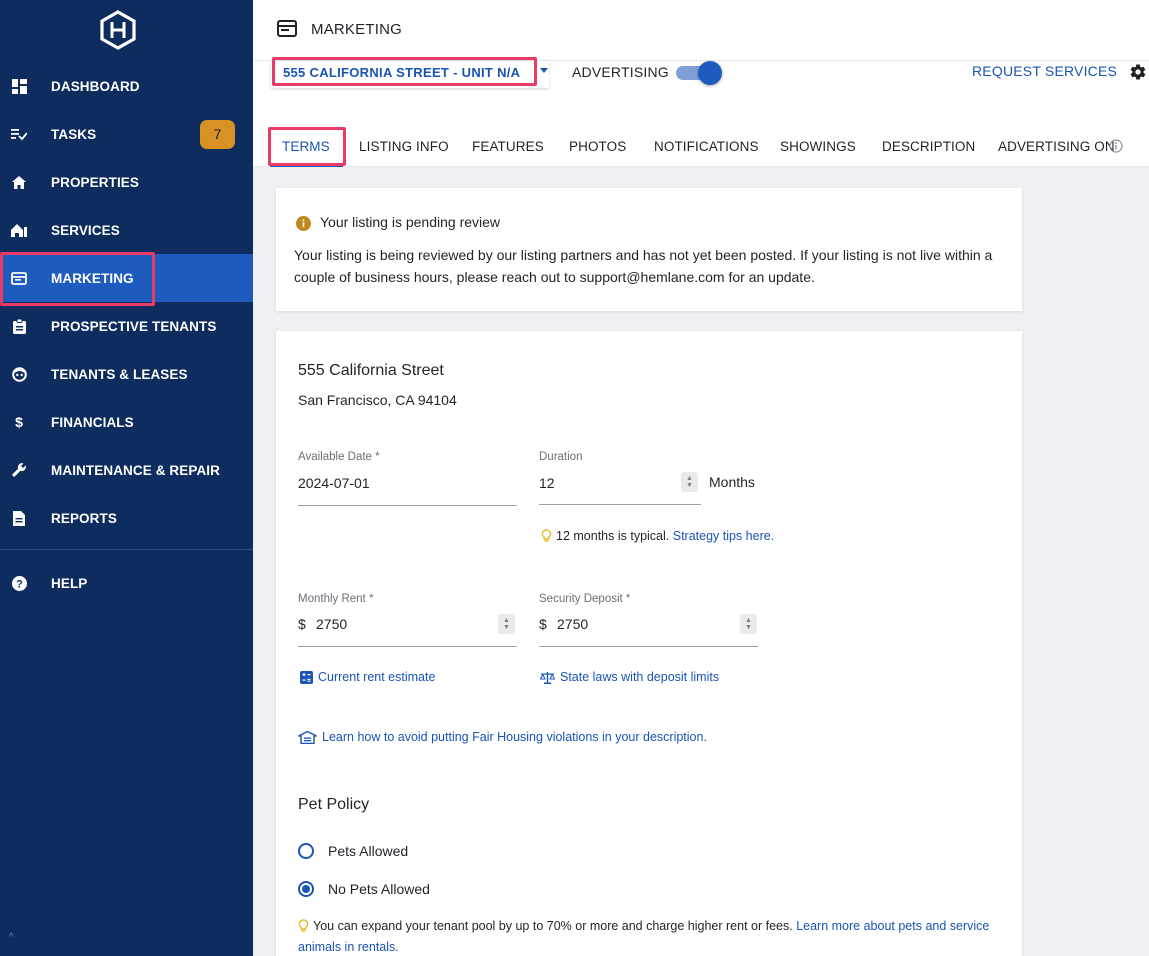 Image resolution: width=1149 pixels, height=956 pixels. I want to click on property-select-highlight-box, so click(404, 71).